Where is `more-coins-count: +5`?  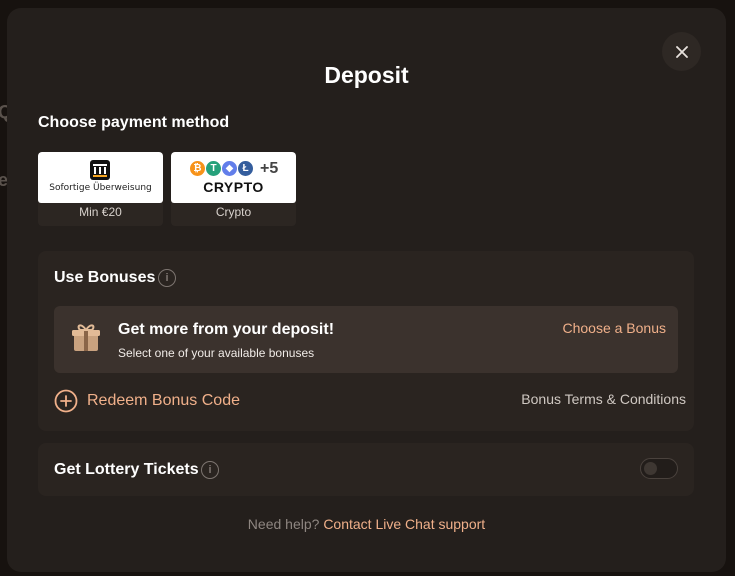
more-coins-count: +5 is located at coordinates (269, 168).